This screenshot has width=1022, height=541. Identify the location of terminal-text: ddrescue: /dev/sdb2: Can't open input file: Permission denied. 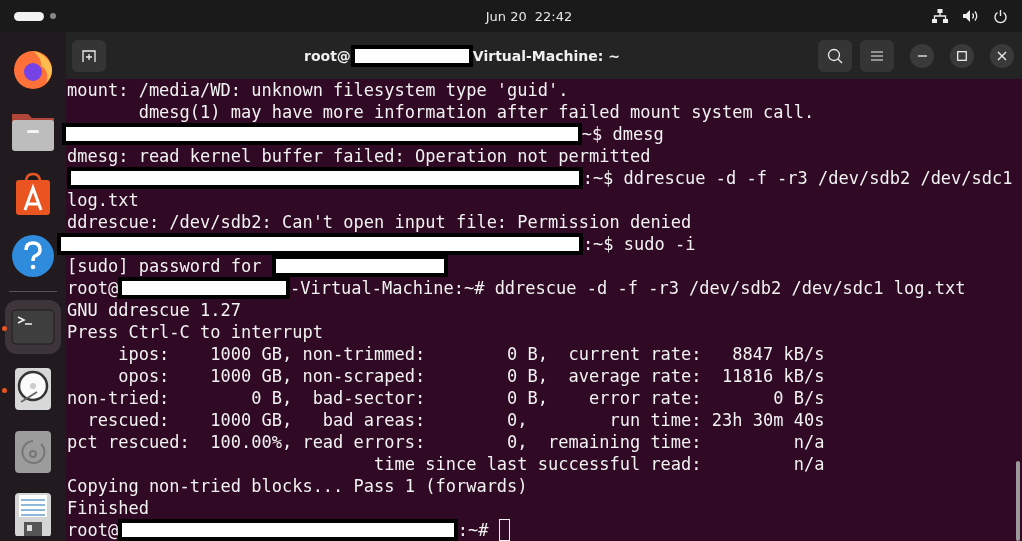
(379, 222).